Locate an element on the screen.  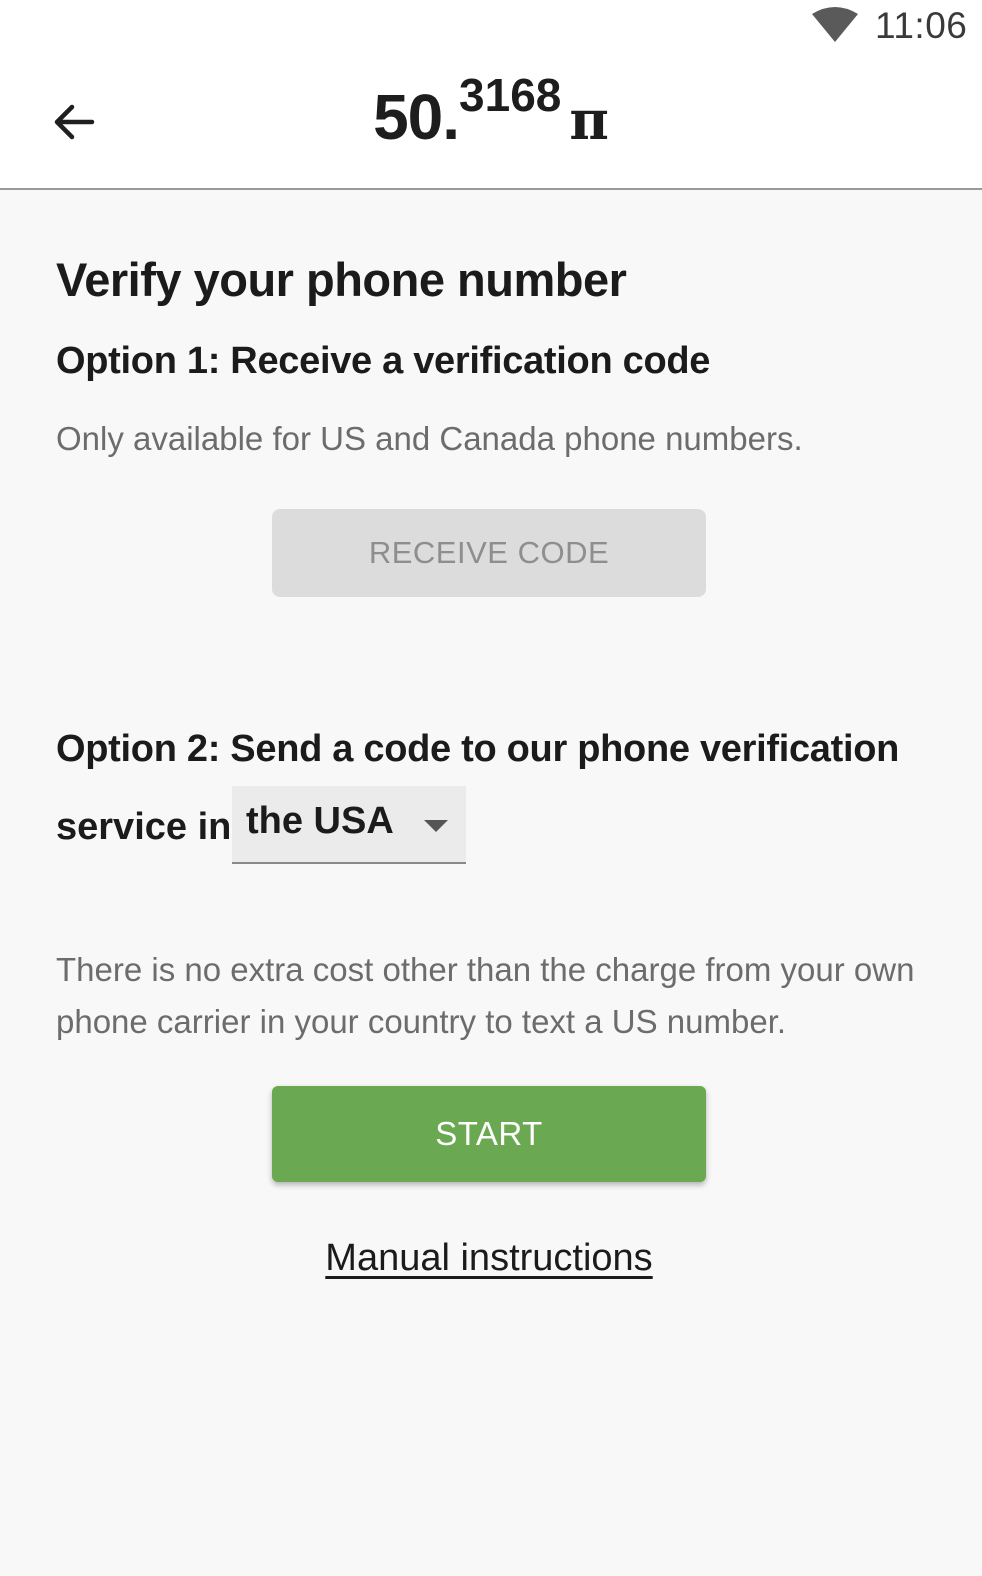
wifi-icon is located at coordinates (835, 24).